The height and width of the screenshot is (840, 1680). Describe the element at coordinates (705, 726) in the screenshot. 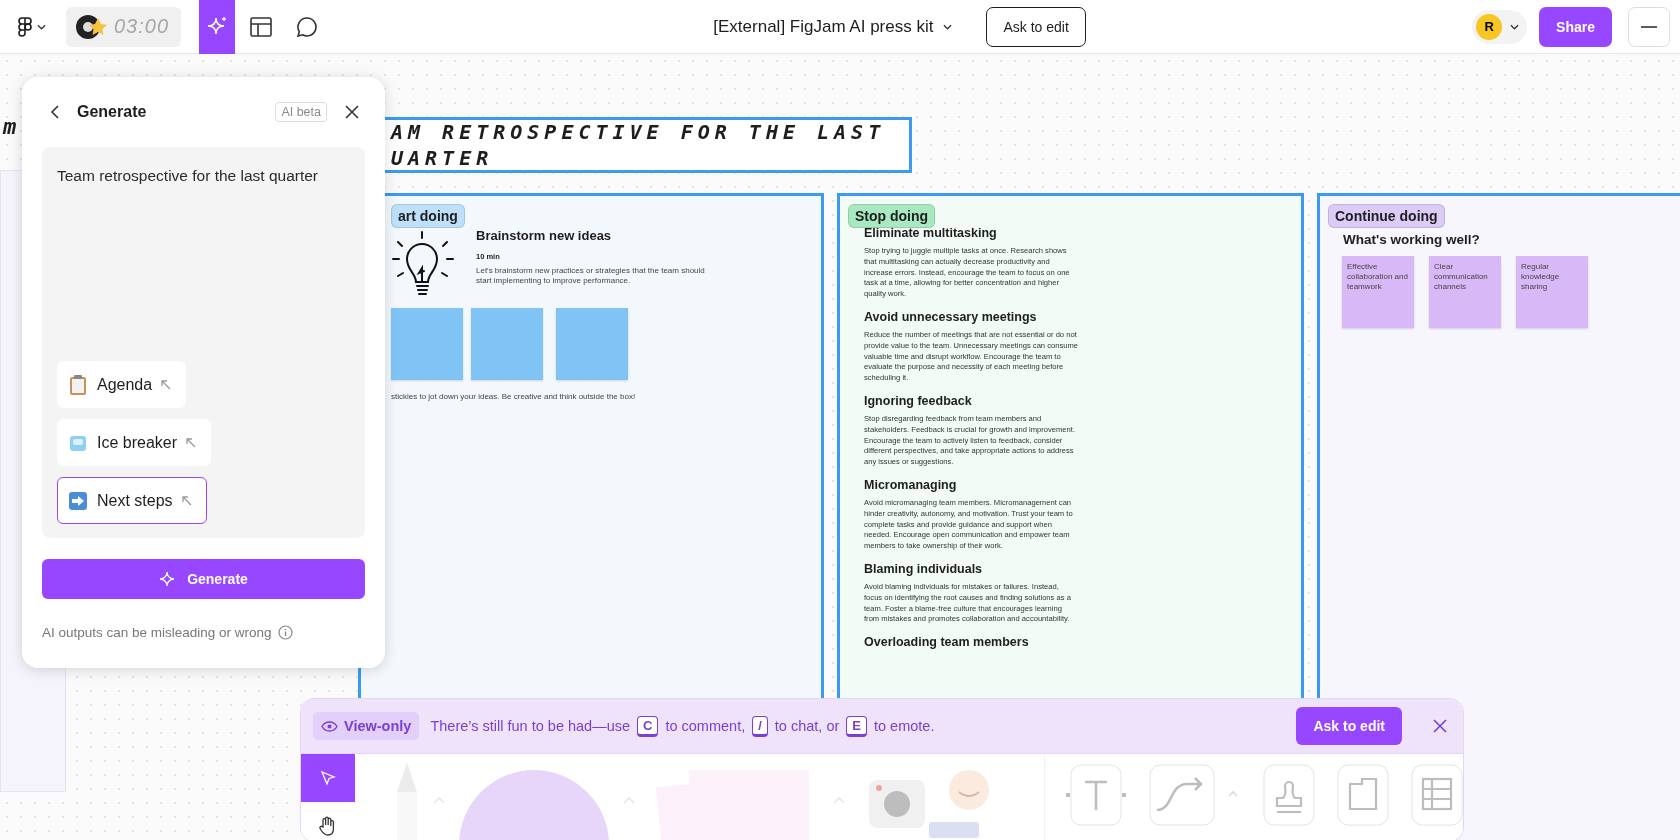

I see `hint-text: to comment,` at that location.